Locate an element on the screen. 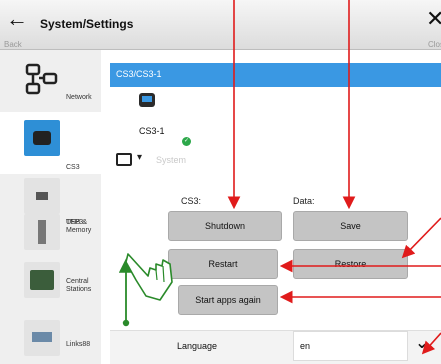 This screenshot has width=441, height=364. caret-down-icon: ▾ is located at coordinates (139, 157).